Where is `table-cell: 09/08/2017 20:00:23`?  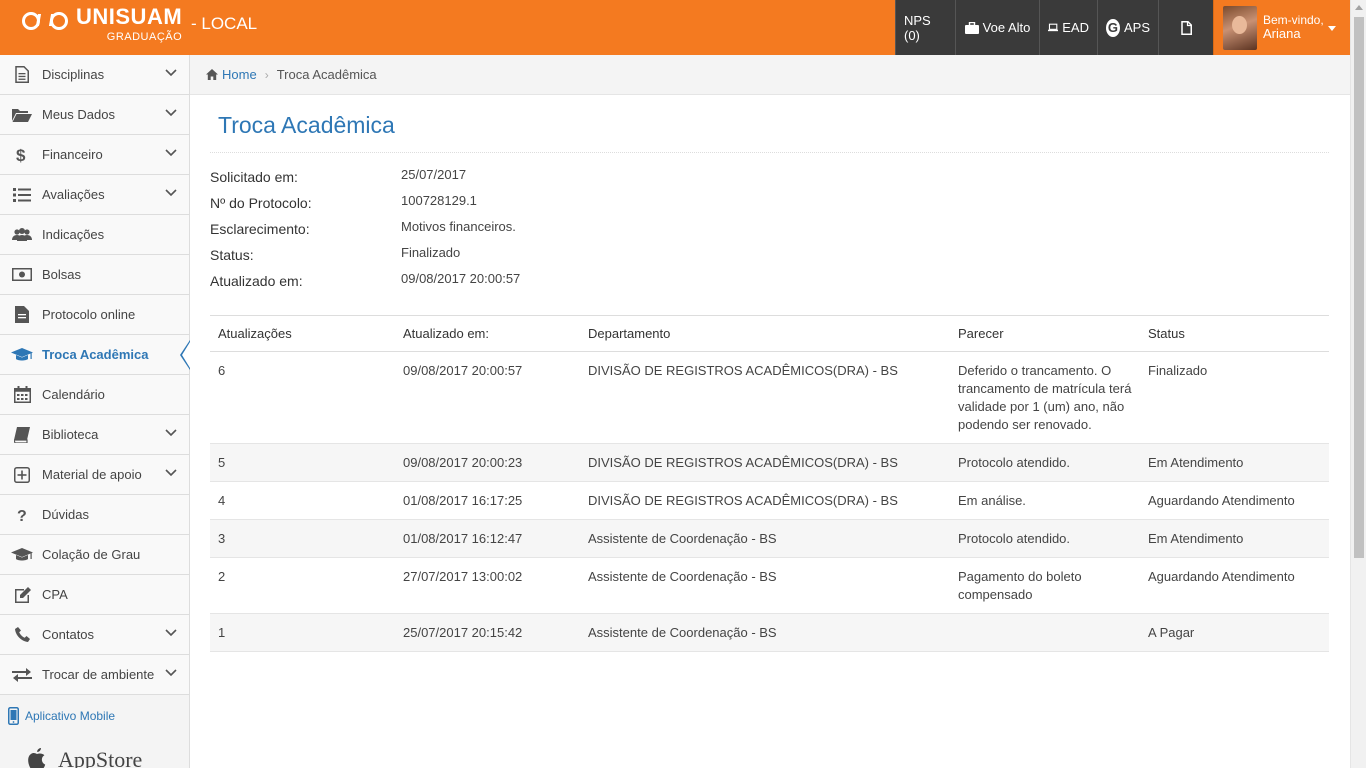
table-cell: 09/08/2017 20:00:23 is located at coordinates (487, 462).